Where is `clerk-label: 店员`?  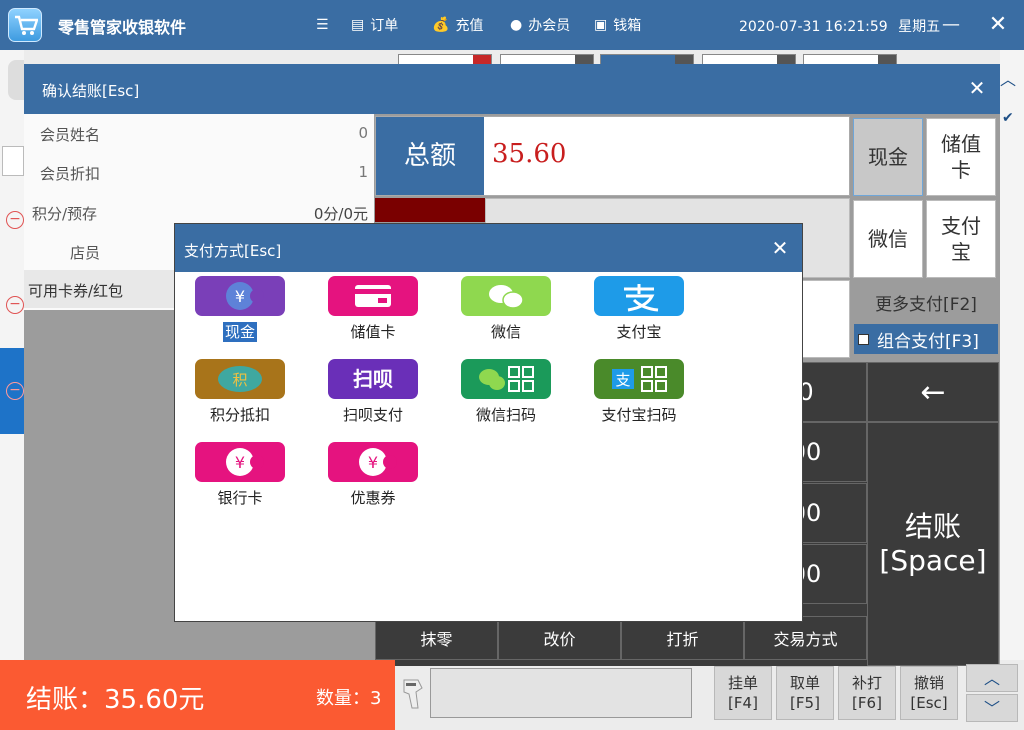 clerk-label: 店员 is located at coordinates (85, 253).